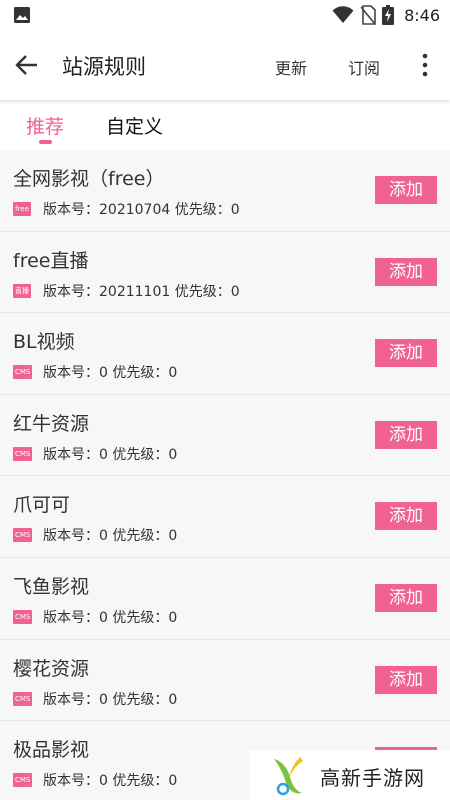 This screenshot has width=450, height=800. Describe the element at coordinates (225, 15) in the screenshot. I see `status-bar: 8:46` at that location.